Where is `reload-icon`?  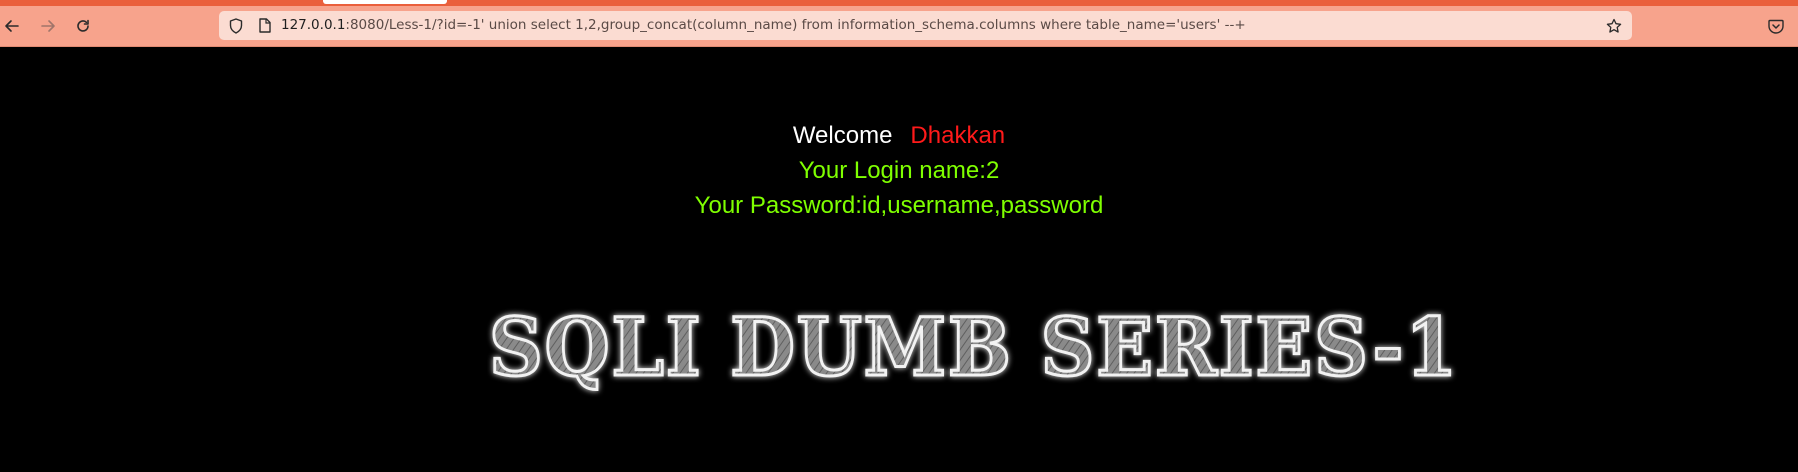
reload-icon is located at coordinates (83, 25).